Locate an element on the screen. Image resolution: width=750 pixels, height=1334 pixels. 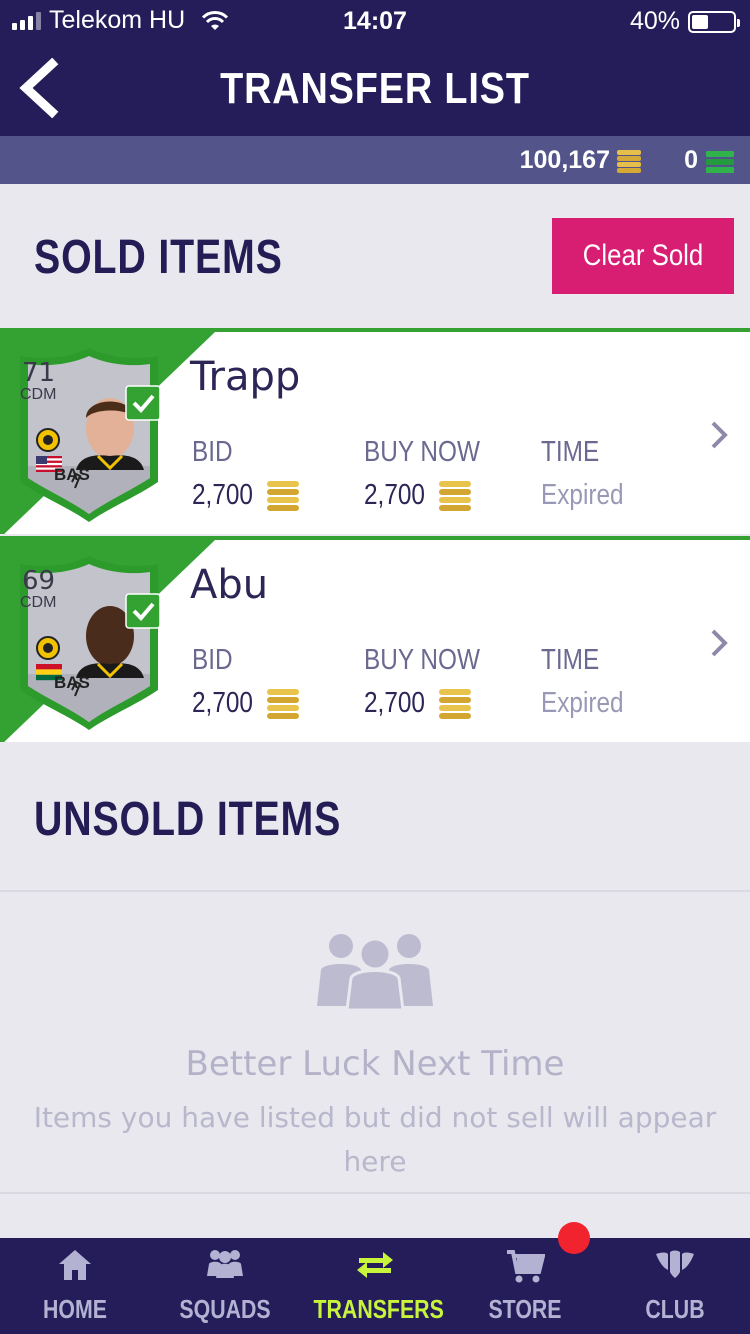
tab-label: TRANSFERS is located at coordinates (378, 1309).